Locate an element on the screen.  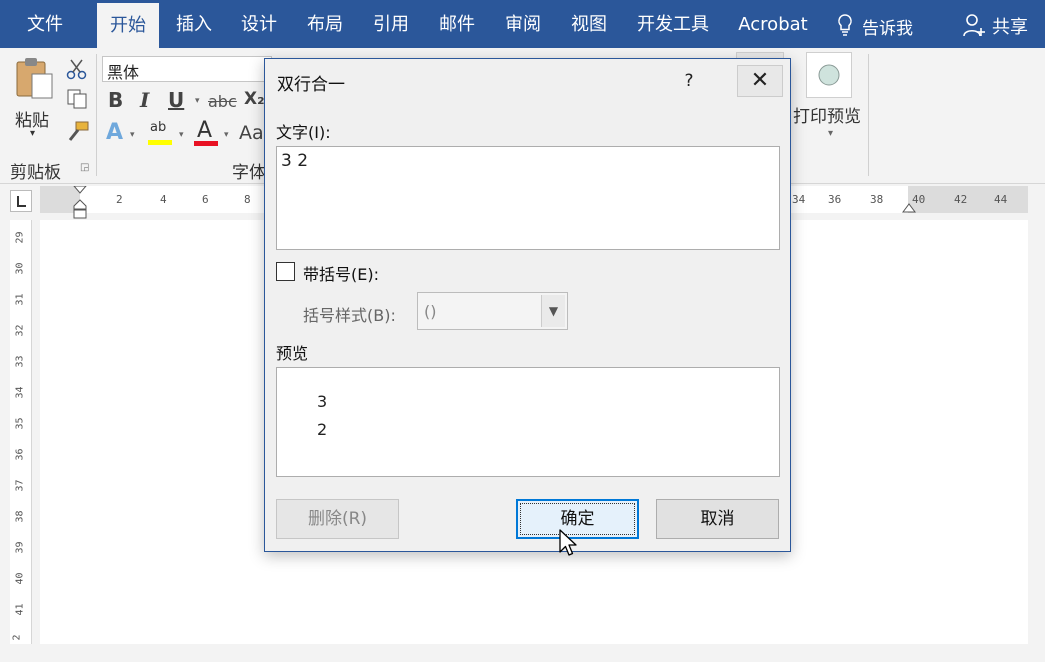
tab-design: 设计 is located at coordinates (259, 24).